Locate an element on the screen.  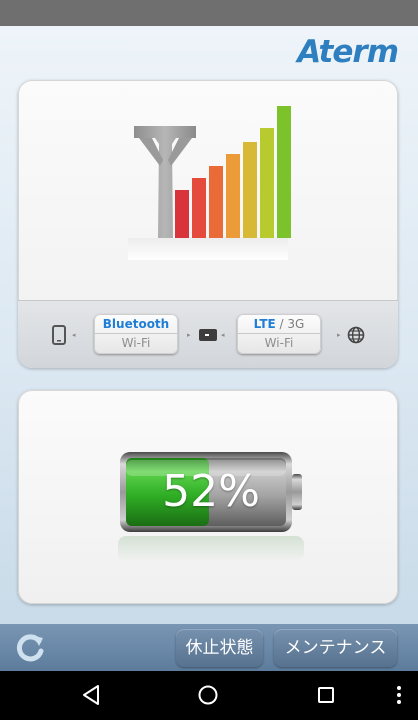
antenna-signal-graphic is located at coordinates (209, 183).